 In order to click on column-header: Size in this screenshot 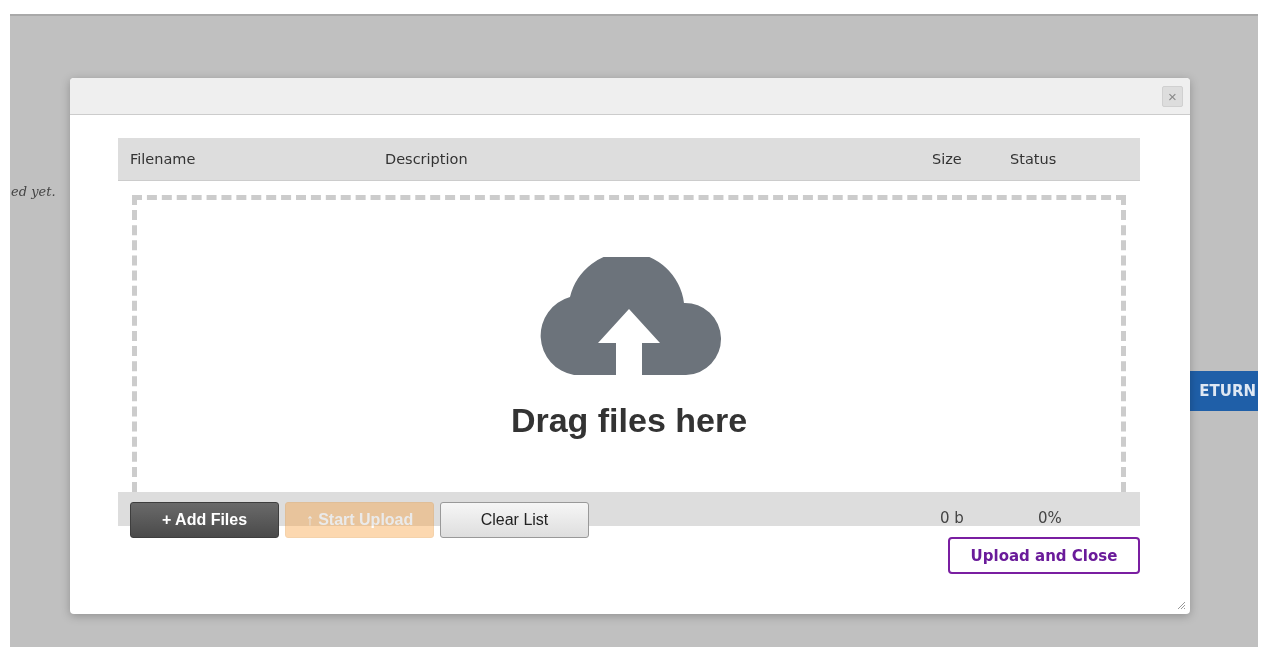, I will do `click(947, 159)`.